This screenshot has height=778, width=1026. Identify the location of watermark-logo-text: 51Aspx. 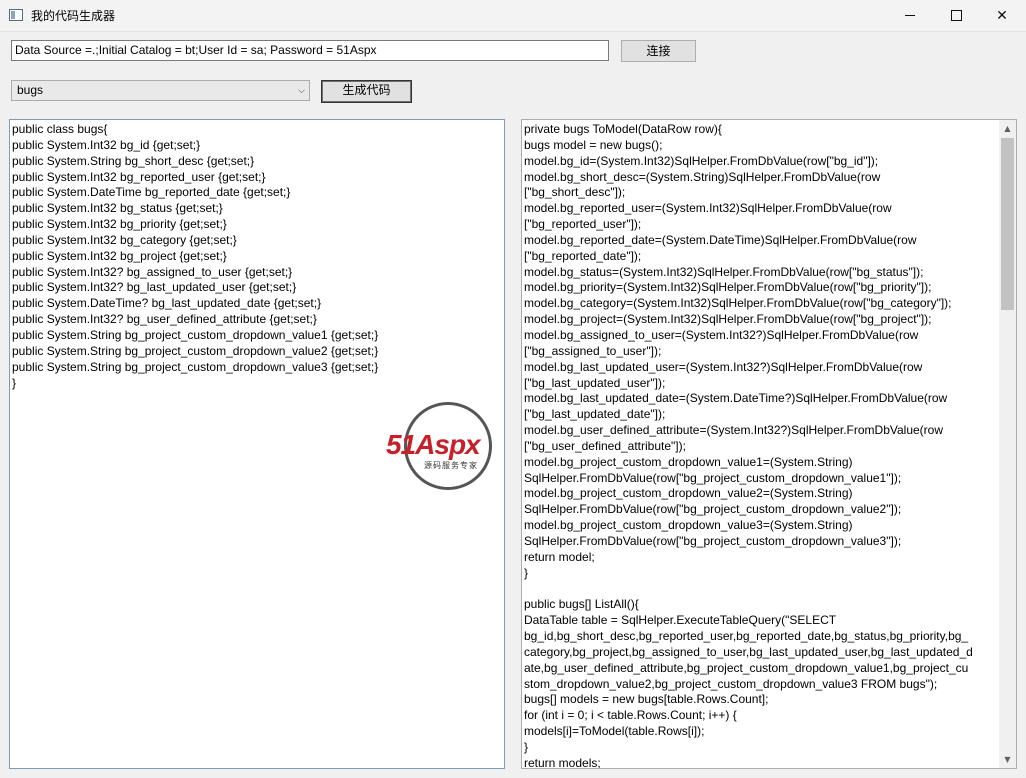
(433, 444).